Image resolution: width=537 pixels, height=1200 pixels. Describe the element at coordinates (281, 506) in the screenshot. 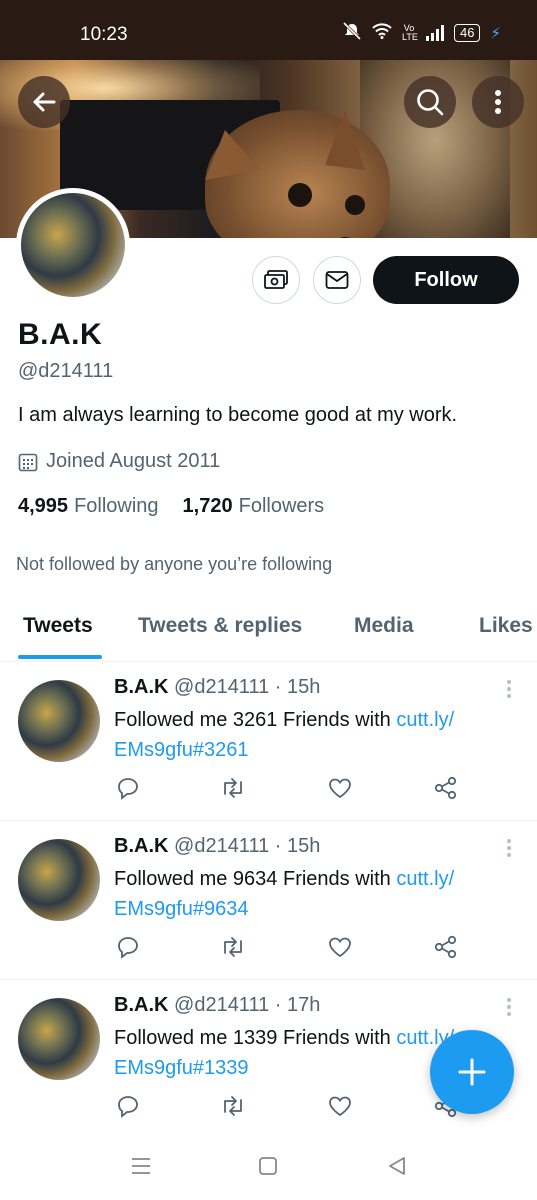

I see `followers-label: Followers` at that location.